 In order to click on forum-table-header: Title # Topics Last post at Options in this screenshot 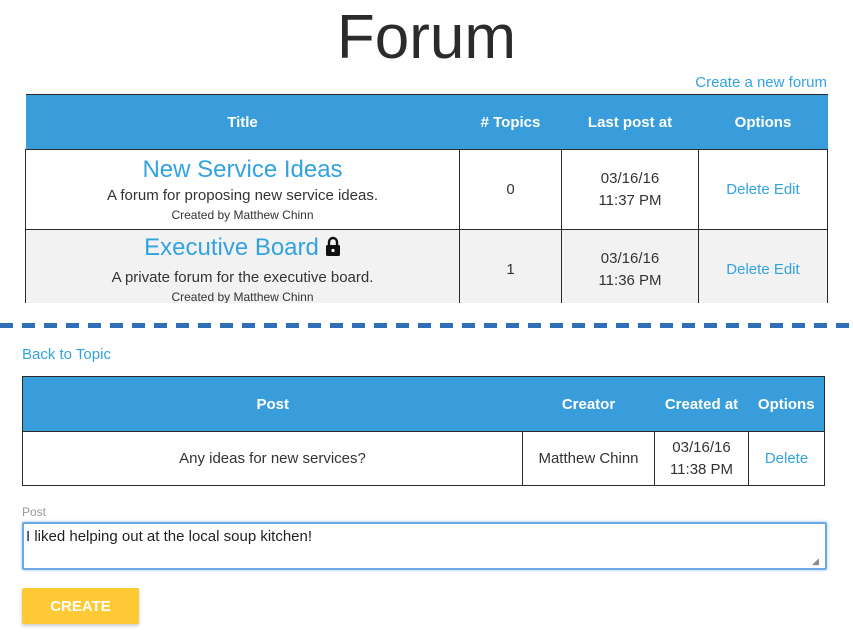, I will do `click(426, 122)`.